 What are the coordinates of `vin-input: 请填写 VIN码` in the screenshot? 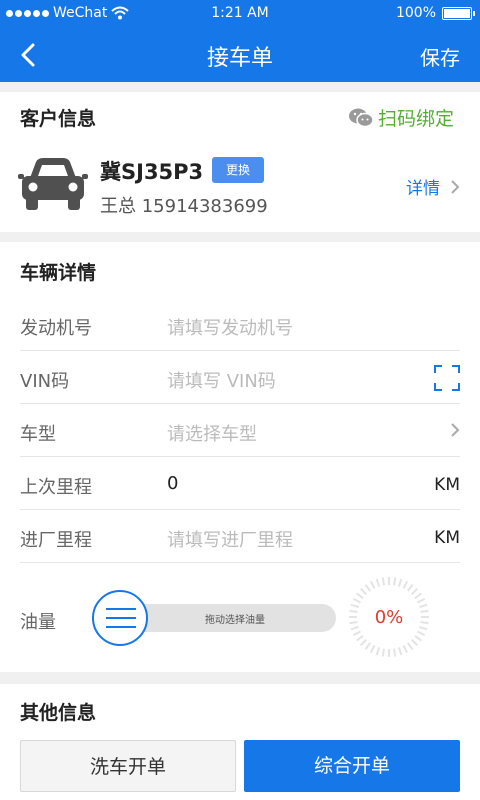 It's located at (221, 380).